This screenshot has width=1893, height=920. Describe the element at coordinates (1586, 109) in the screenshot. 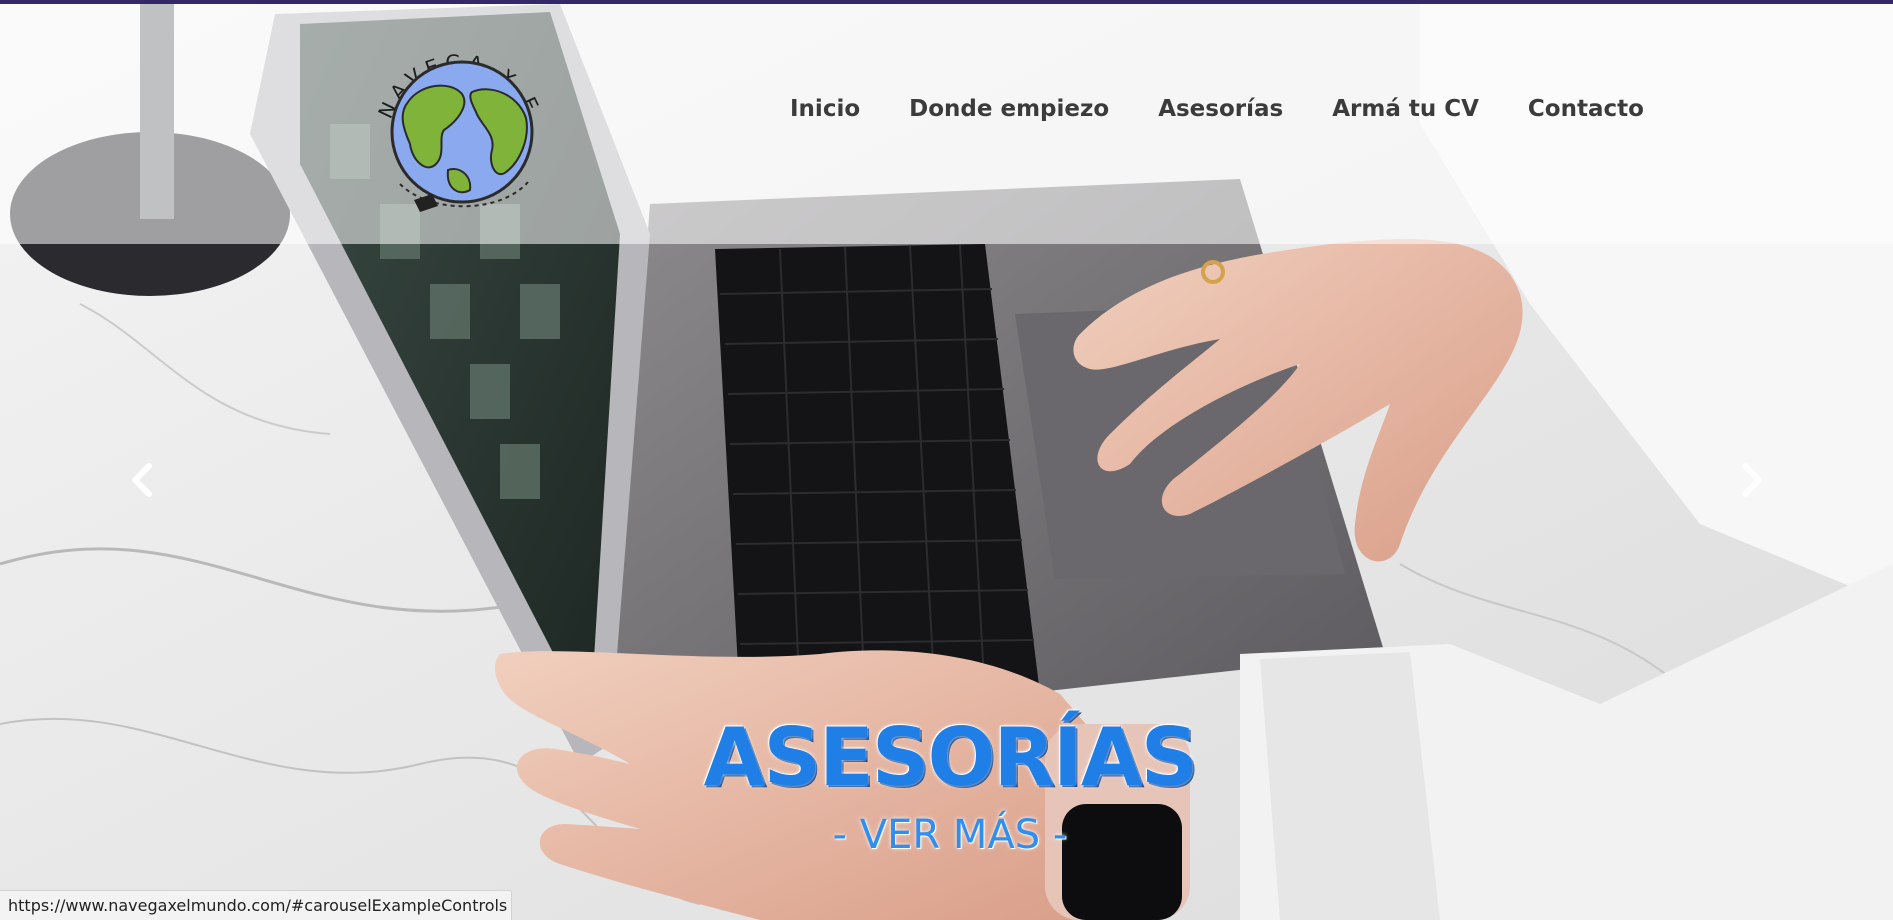

I see `nav-item-contacto: Contacto` at that location.